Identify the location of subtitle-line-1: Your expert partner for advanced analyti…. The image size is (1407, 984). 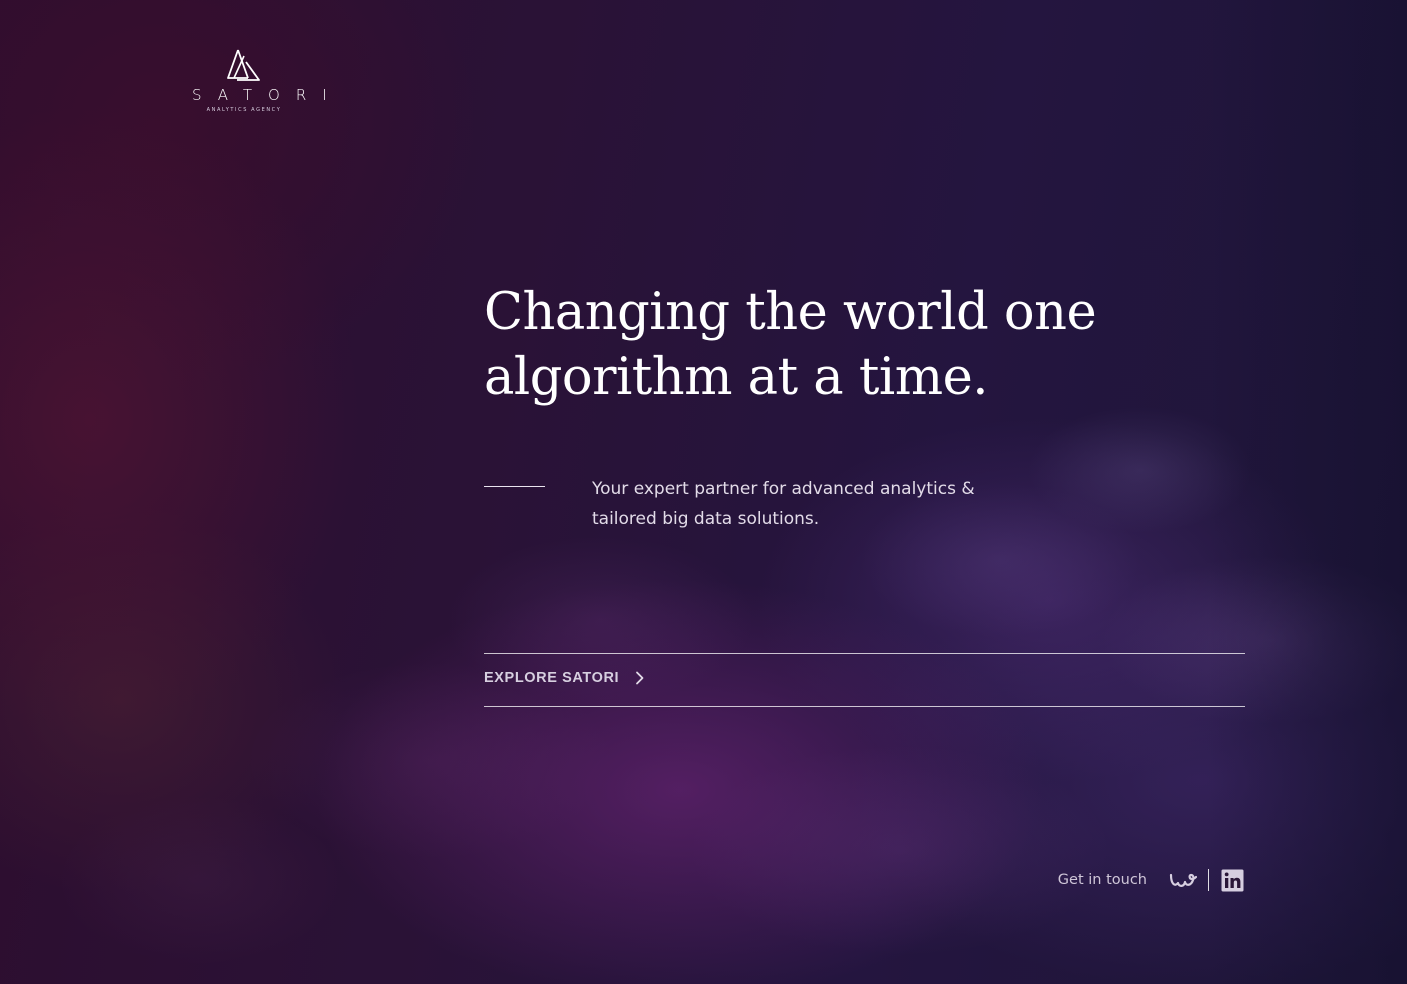
(783, 489).